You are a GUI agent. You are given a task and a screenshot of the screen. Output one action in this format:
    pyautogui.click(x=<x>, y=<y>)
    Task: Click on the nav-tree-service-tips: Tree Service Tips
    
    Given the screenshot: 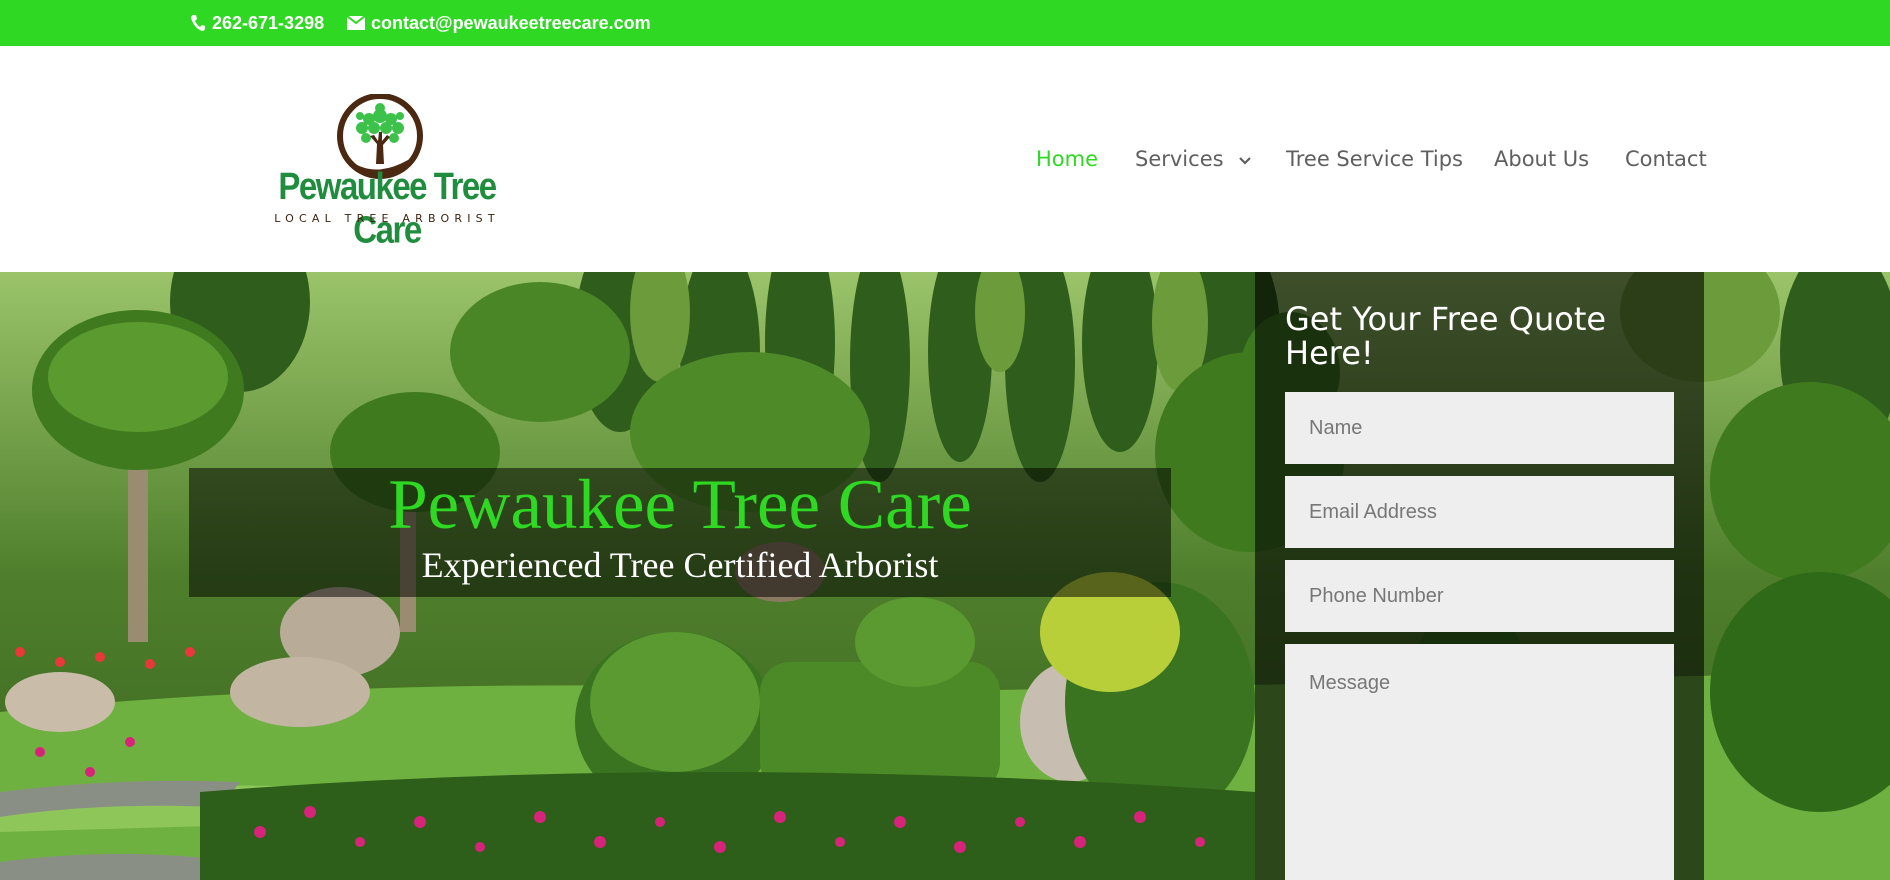 What is the action you would take?
    pyautogui.click(x=1374, y=159)
    